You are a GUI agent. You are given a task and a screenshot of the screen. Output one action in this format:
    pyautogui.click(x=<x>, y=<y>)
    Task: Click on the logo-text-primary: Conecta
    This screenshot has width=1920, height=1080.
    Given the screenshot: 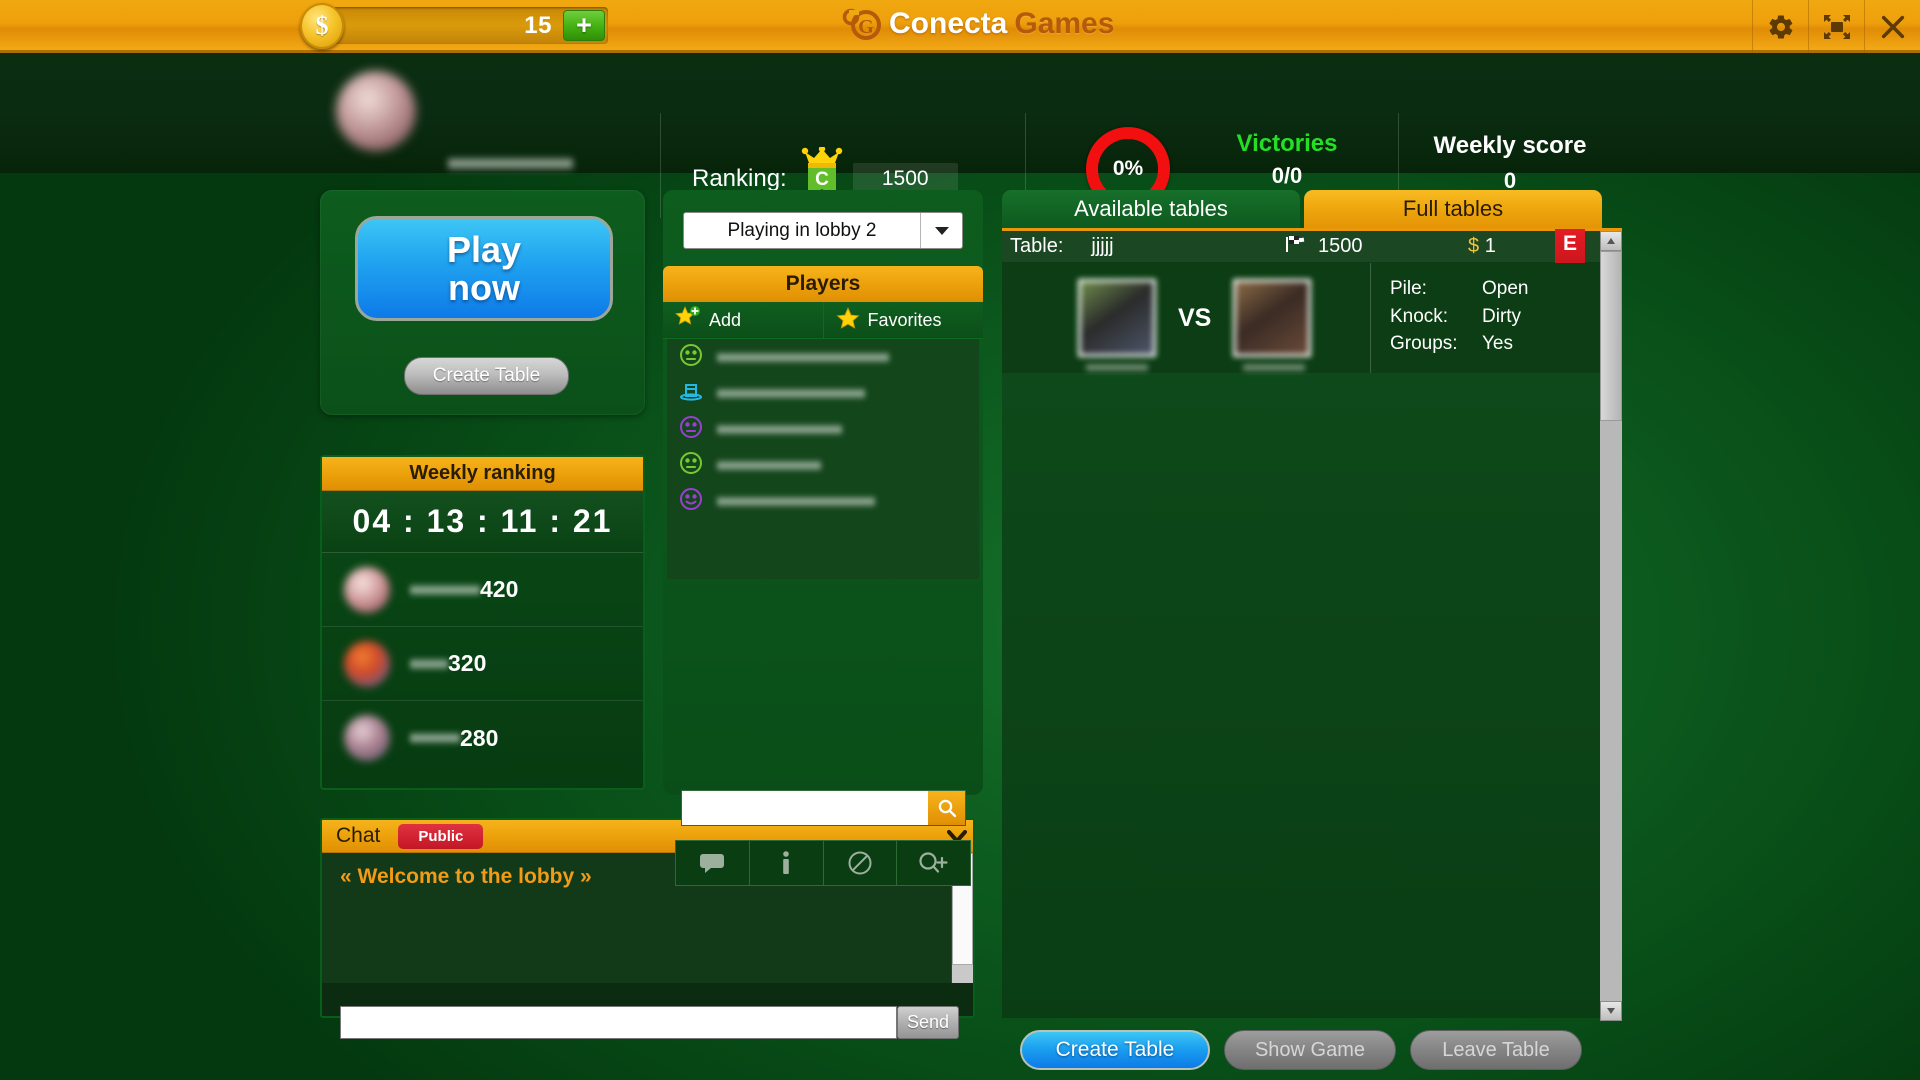 What is the action you would take?
    pyautogui.click(x=948, y=23)
    